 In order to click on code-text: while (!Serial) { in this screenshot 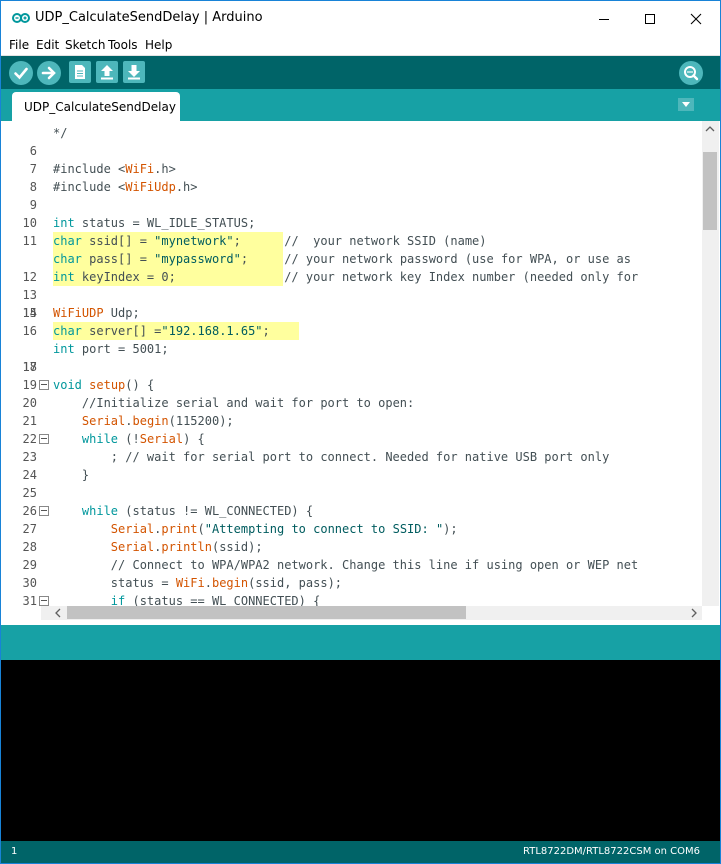, I will do `click(143, 439)`.